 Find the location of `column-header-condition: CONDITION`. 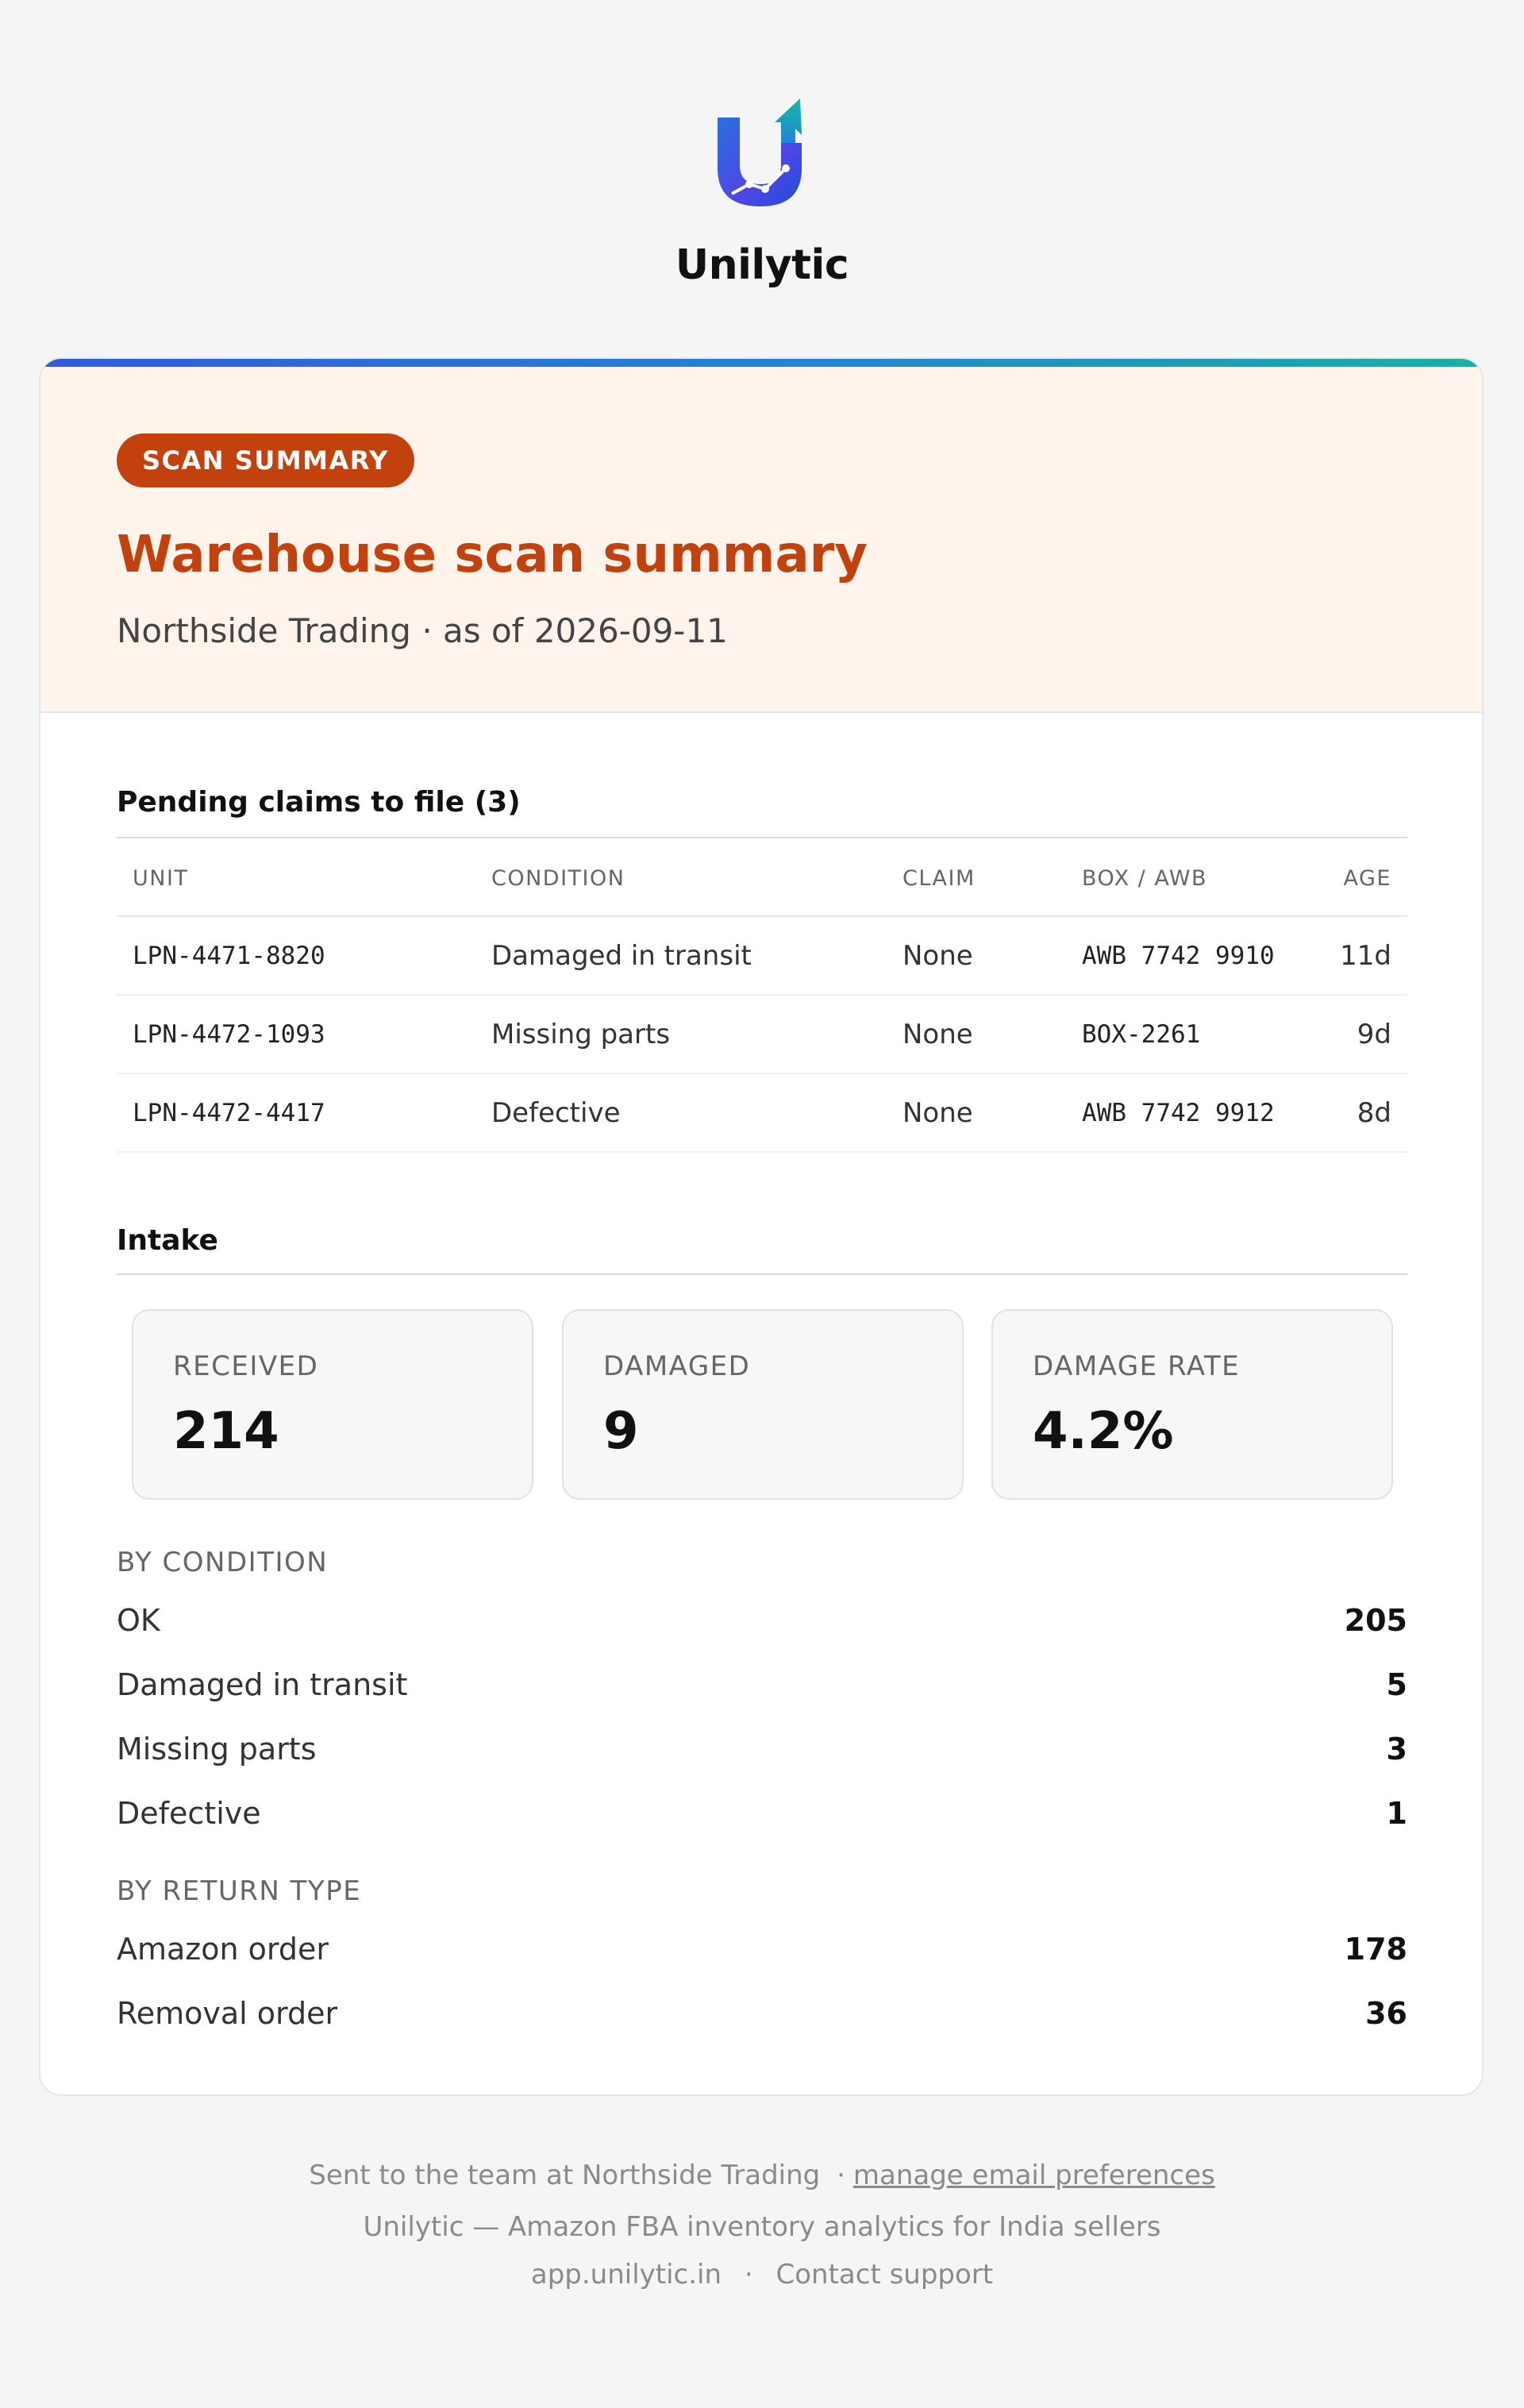

column-header-condition: CONDITION is located at coordinates (681, 879).